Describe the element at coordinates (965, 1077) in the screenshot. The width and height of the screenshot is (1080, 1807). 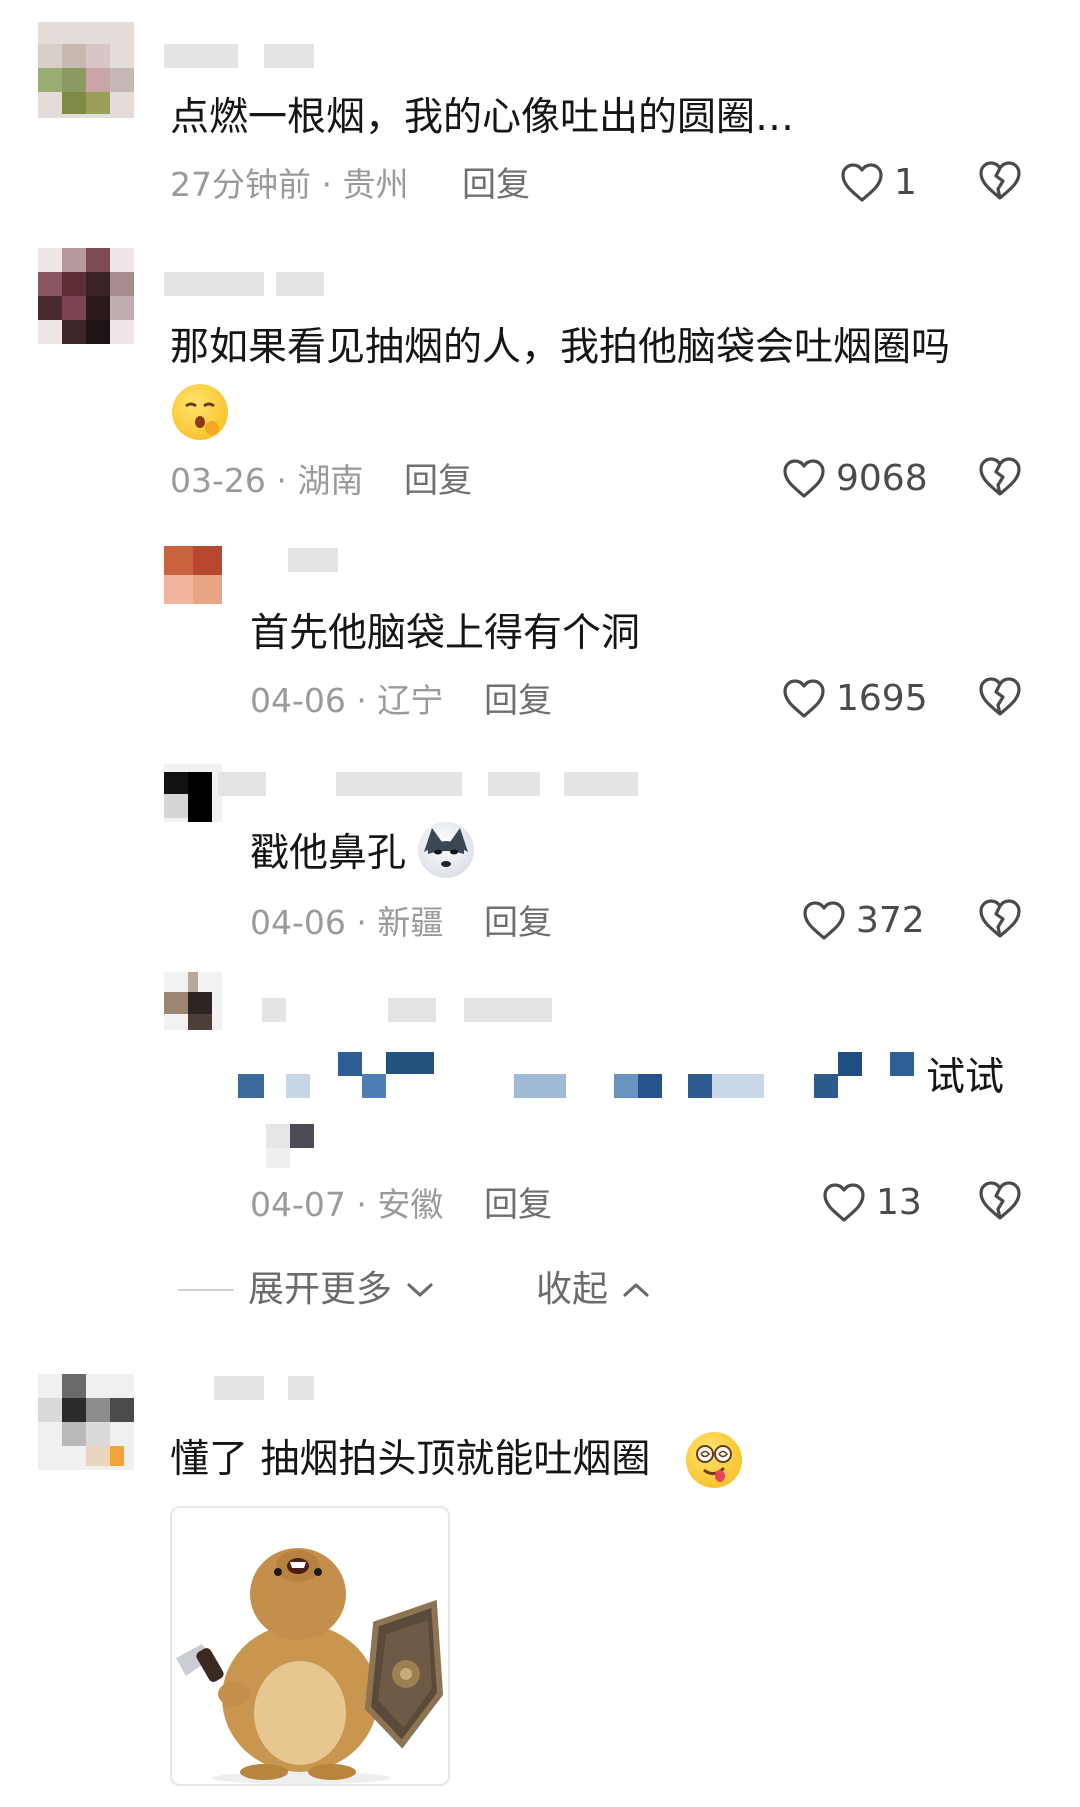
I see `reply-text-visible-end: 试试` at that location.